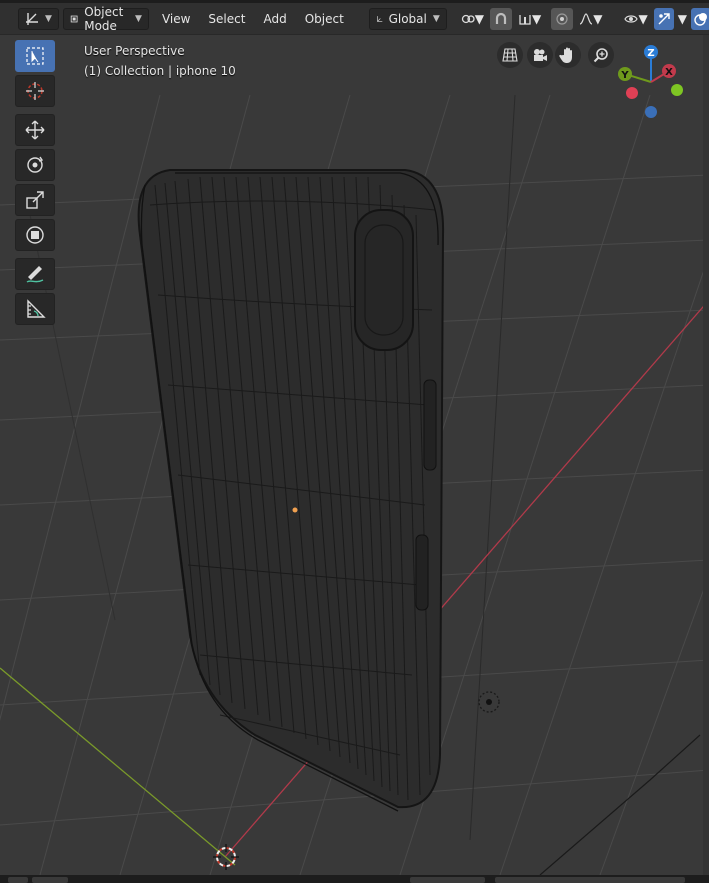  I want to click on gizmo-y-label: Y, so click(624, 75).